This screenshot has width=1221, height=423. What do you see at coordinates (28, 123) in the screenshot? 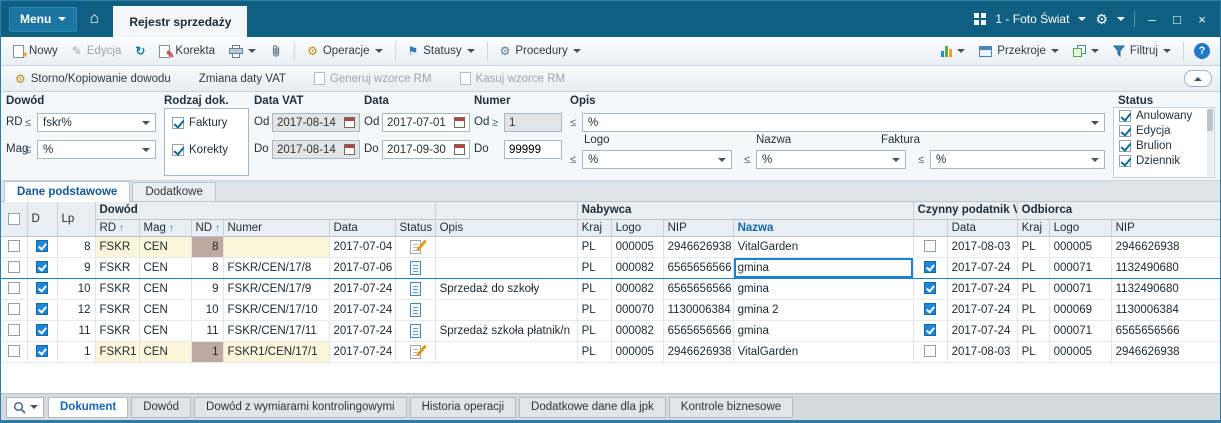
I see `rd-operator: ≤` at bounding box center [28, 123].